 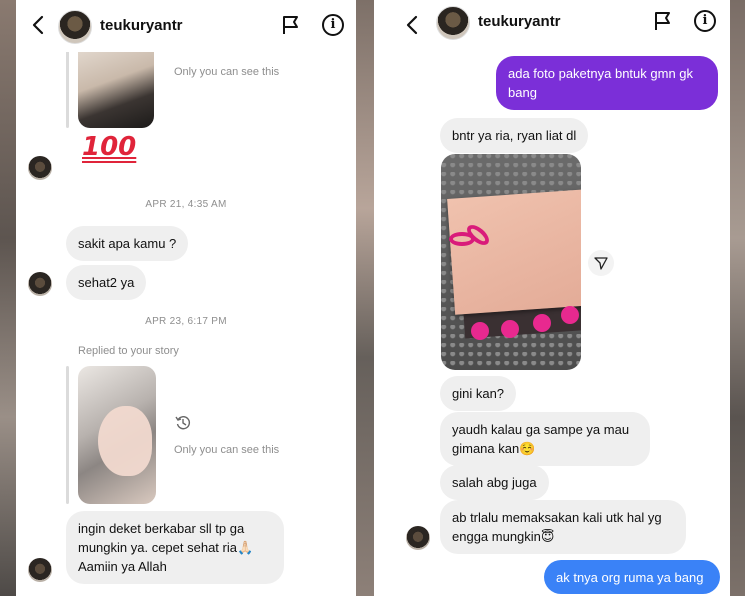 What do you see at coordinates (109, 147) in the screenshot?
I see `emoji-100-message: 100` at bounding box center [109, 147].